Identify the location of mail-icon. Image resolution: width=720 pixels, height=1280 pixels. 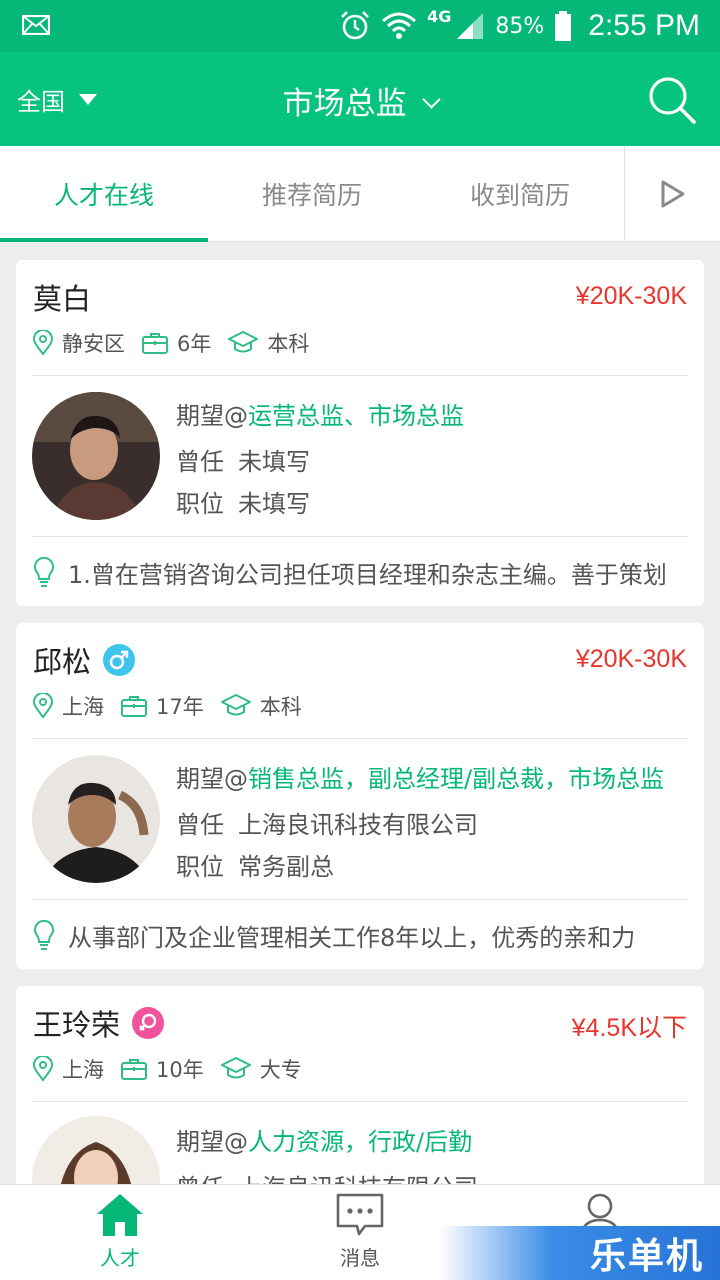
(36, 25).